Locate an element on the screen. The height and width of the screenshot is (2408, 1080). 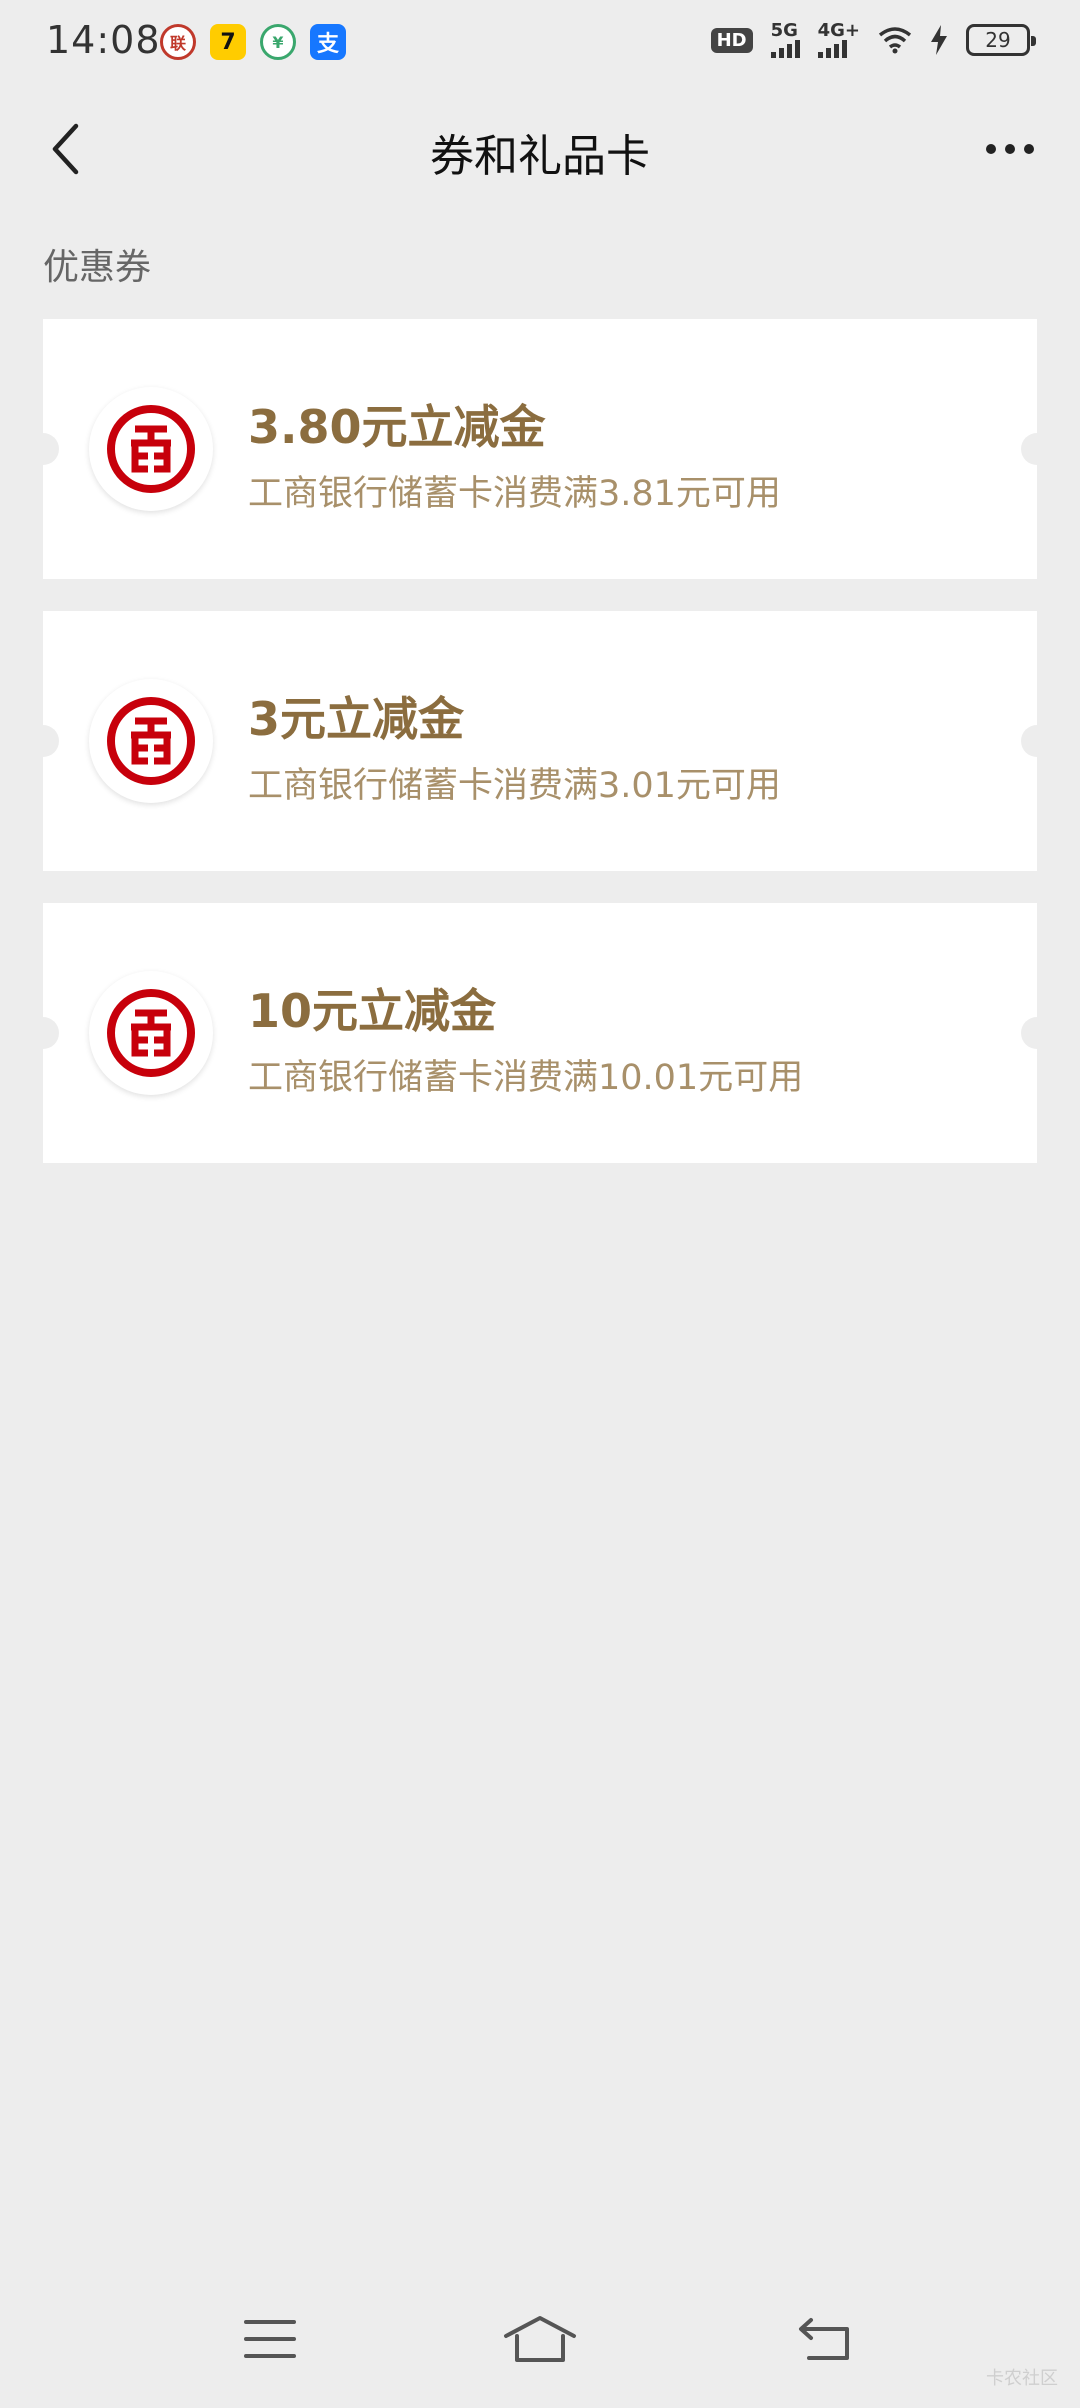
watermark: 卡农社区 is located at coordinates (1022, 2378).